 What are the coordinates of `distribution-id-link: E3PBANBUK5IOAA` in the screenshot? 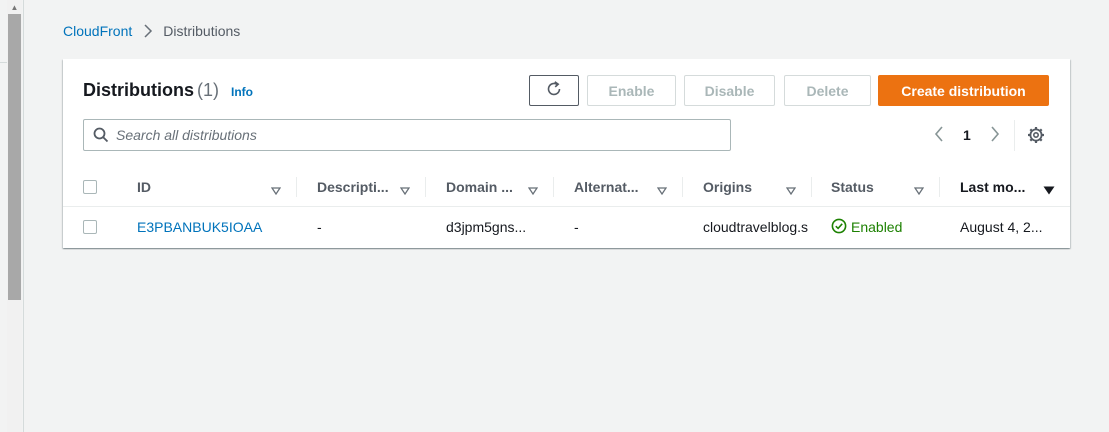 It's located at (199, 227).